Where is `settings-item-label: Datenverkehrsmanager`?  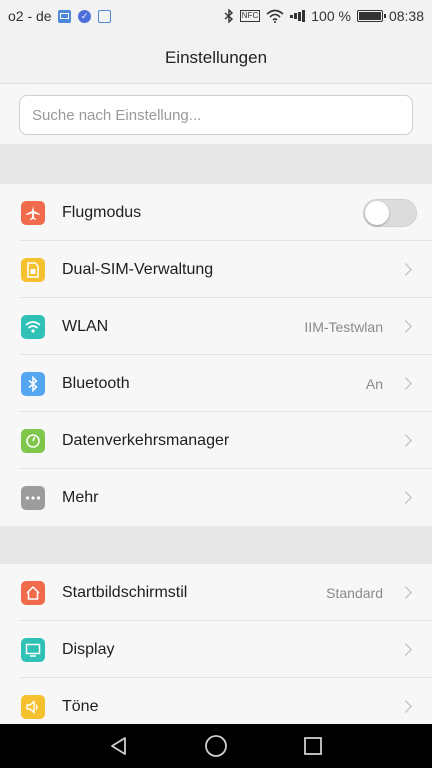 settings-item-label: Datenverkehrsmanager is located at coordinates (146, 440).